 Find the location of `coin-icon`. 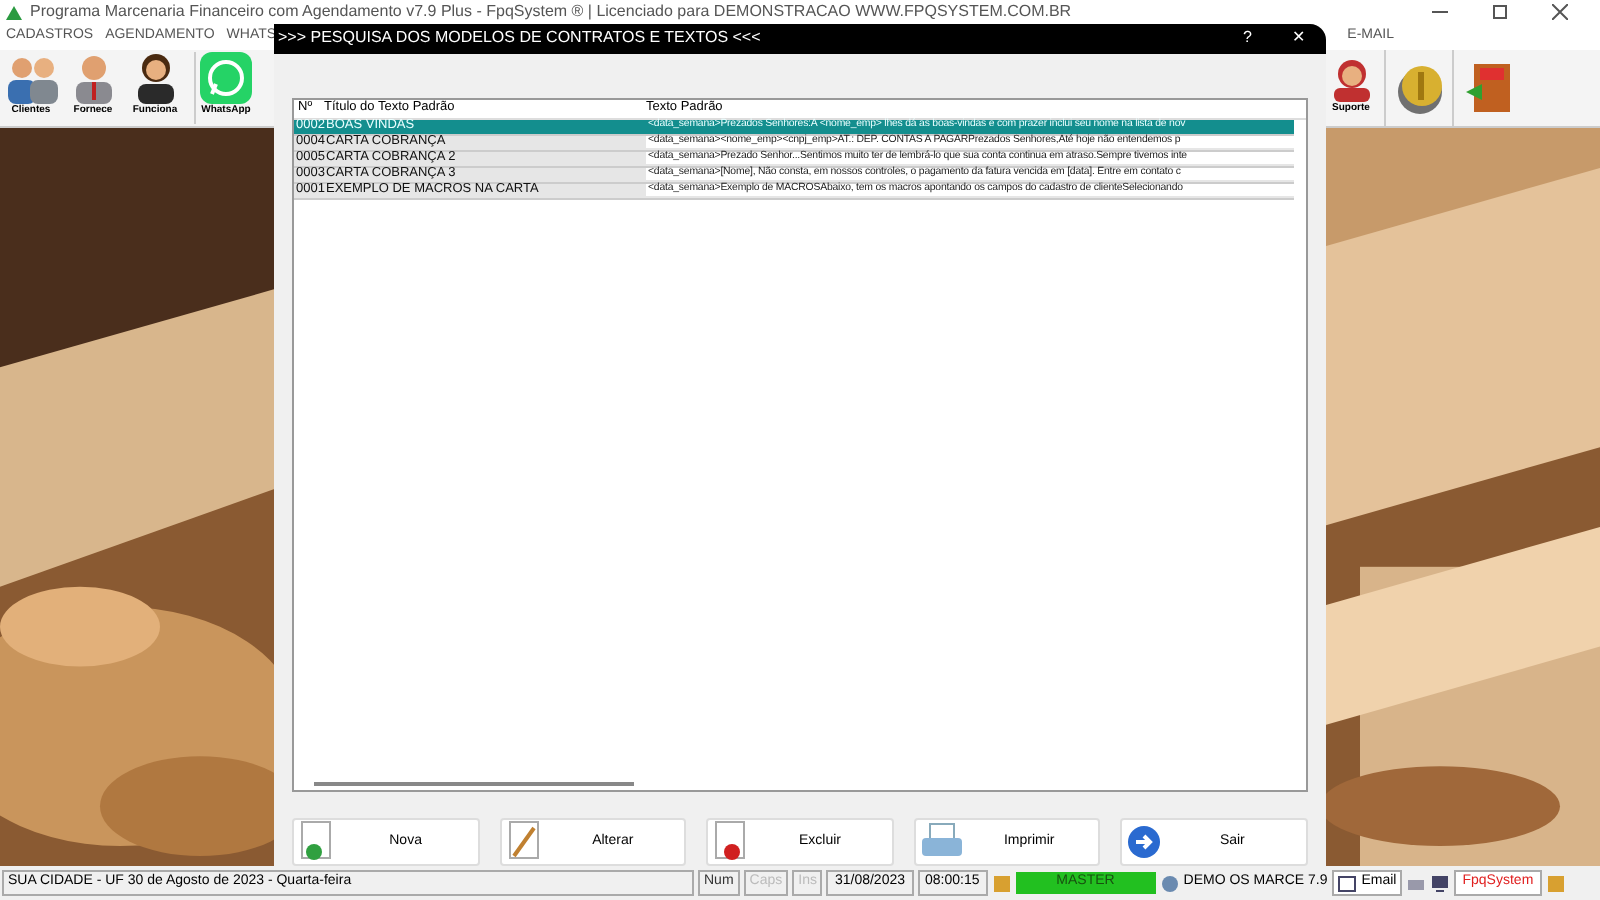

coin-icon is located at coordinates (1419, 88).